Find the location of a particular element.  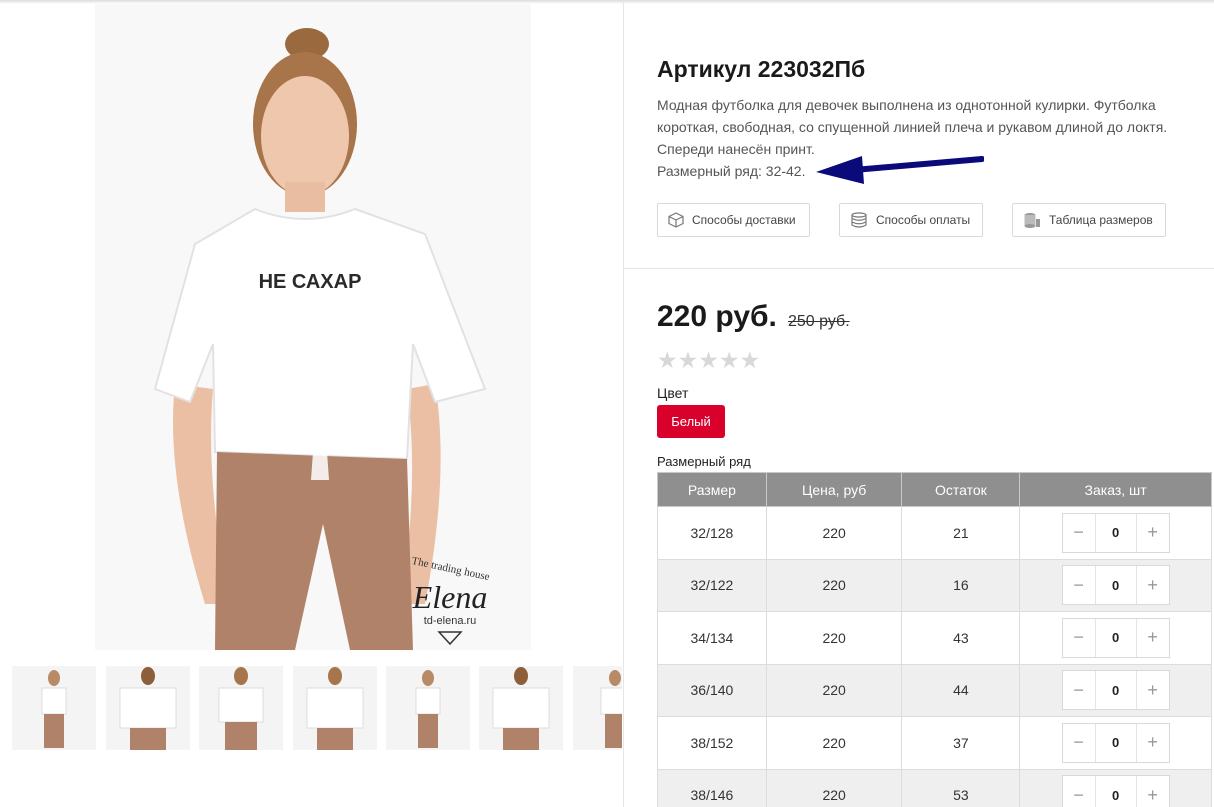

table-row: 38/152 220 37 − 0 + is located at coordinates (934, 743).